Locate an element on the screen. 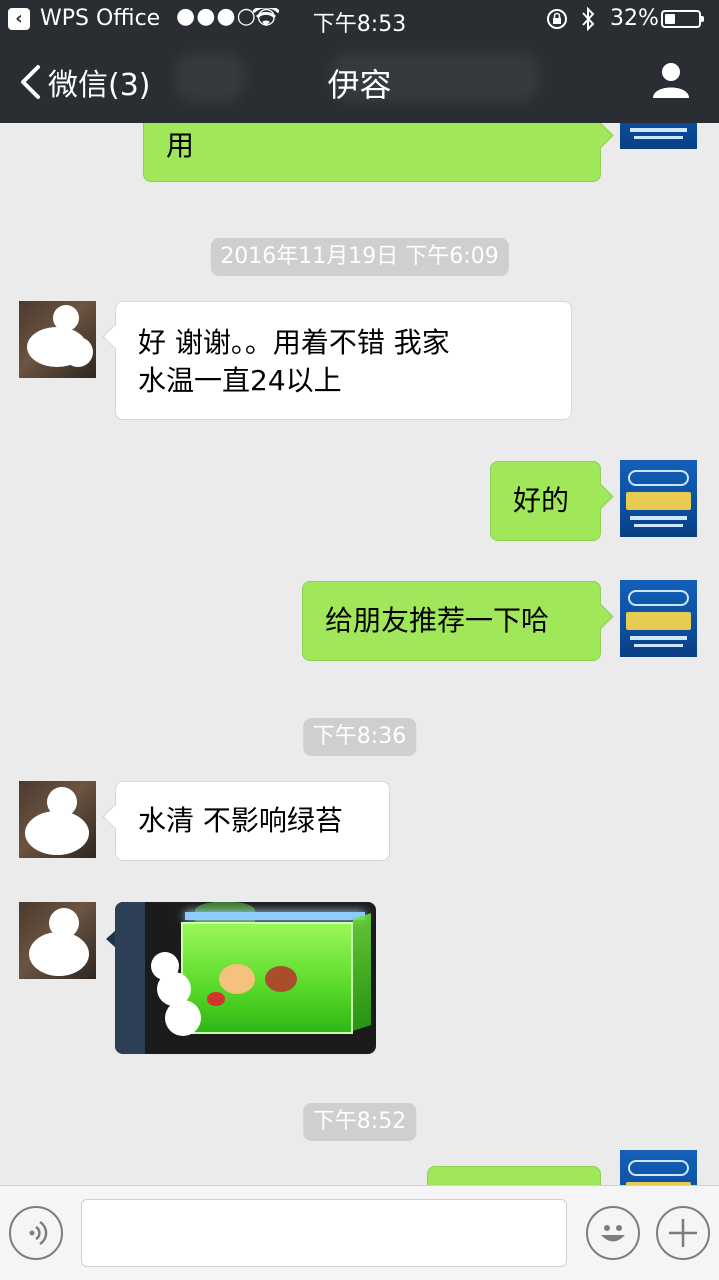 This screenshot has height=1280, width=719. nav-bar: 微信(3) 伊容 is located at coordinates (359, 81).